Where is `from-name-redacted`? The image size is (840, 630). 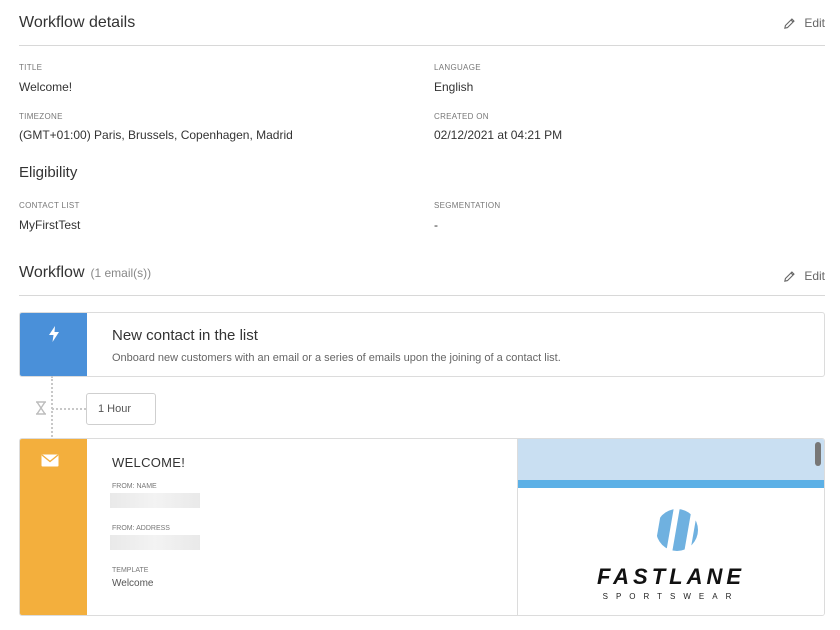 from-name-redacted is located at coordinates (155, 500).